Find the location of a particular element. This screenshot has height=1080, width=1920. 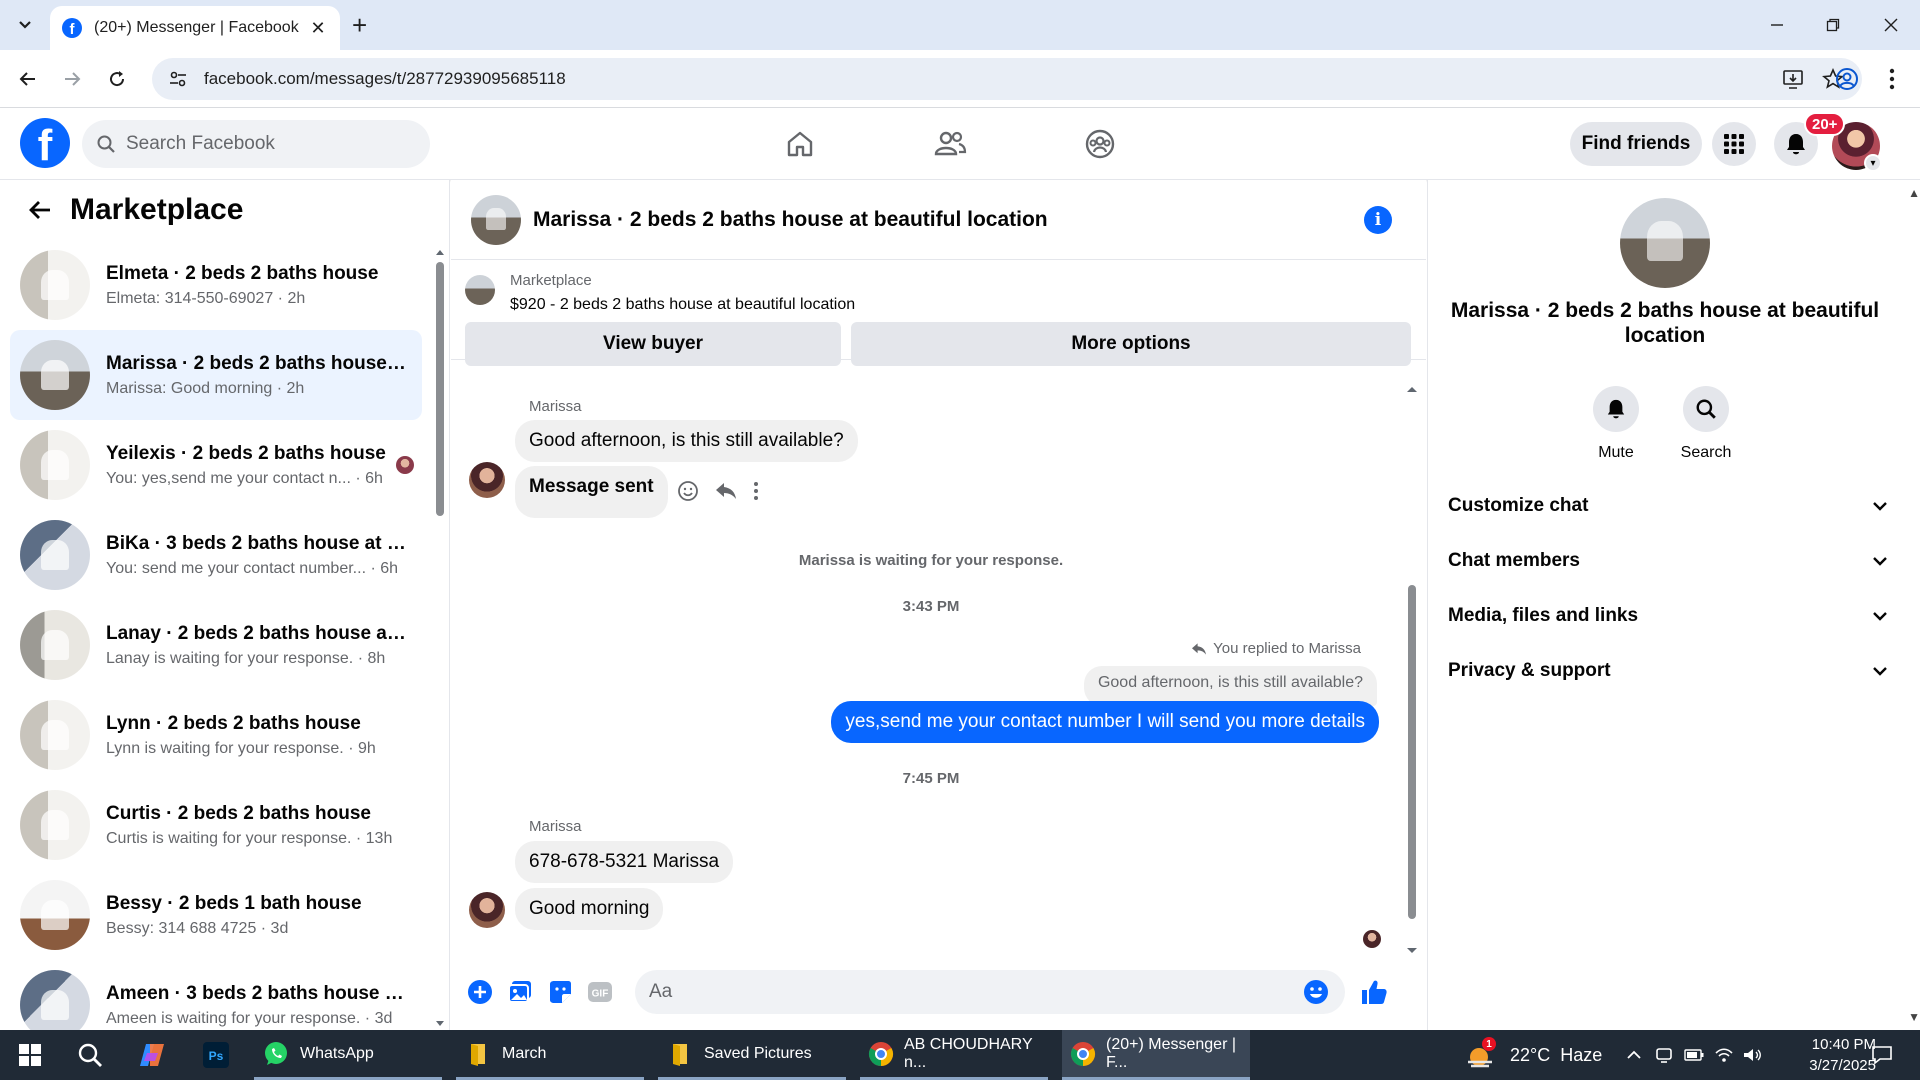

reload-icon is located at coordinates (117, 79).